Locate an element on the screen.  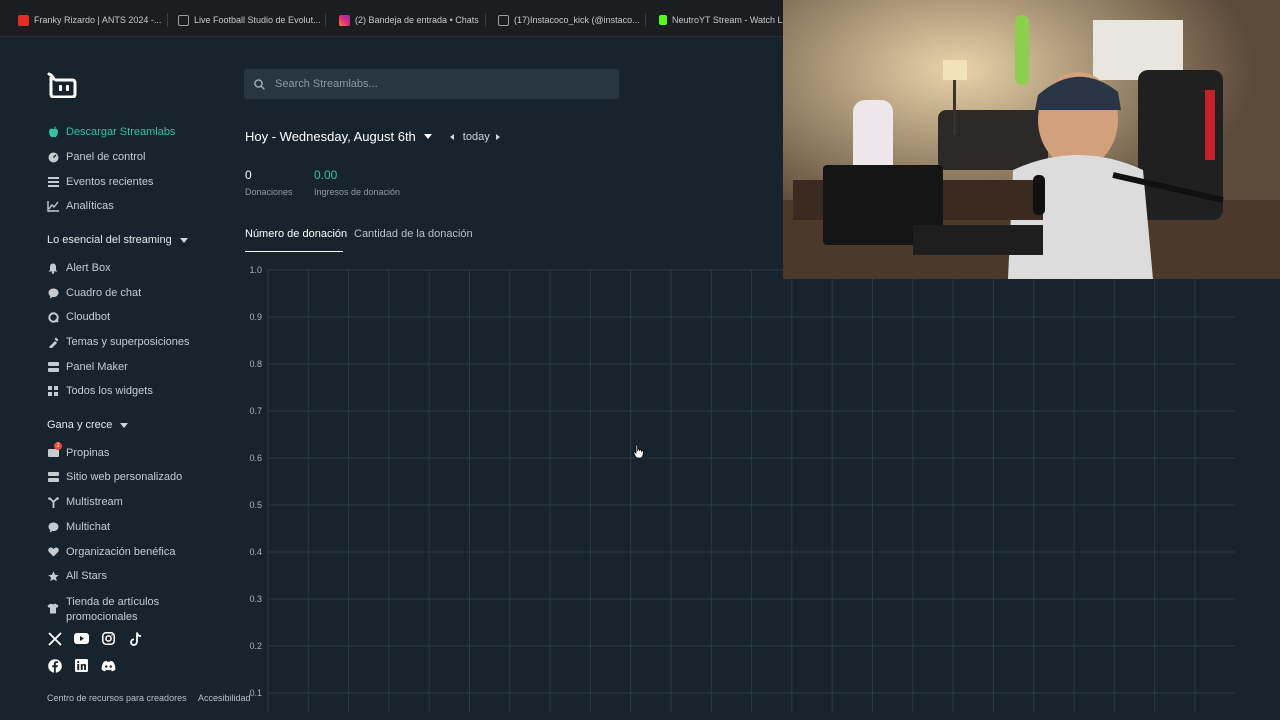
multistream-icon is located at coordinates (53, 502).